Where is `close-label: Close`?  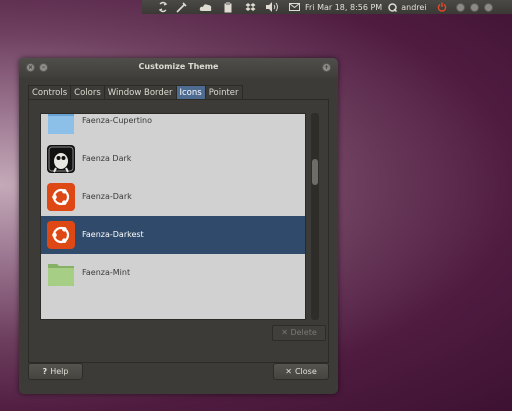
close-label: Close is located at coordinates (305, 371).